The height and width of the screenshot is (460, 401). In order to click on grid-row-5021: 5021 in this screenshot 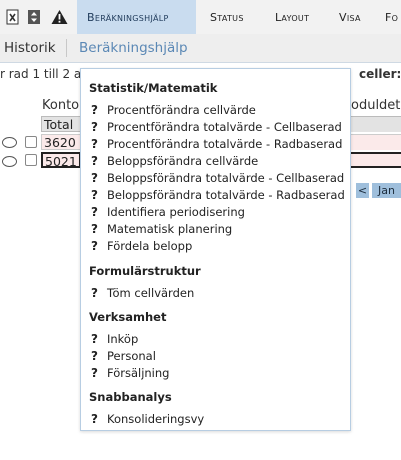, I will do `click(61, 160)`.